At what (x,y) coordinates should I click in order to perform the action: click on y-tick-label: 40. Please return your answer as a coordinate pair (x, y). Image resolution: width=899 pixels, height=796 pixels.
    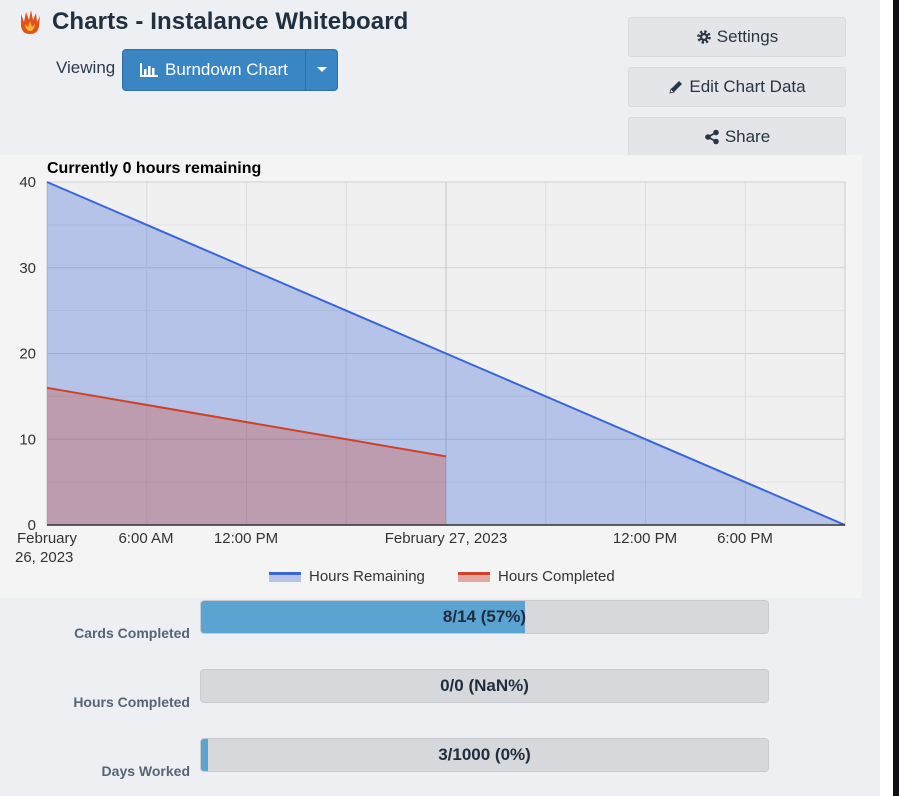
    Looking at the image, I should click on (27, 182).